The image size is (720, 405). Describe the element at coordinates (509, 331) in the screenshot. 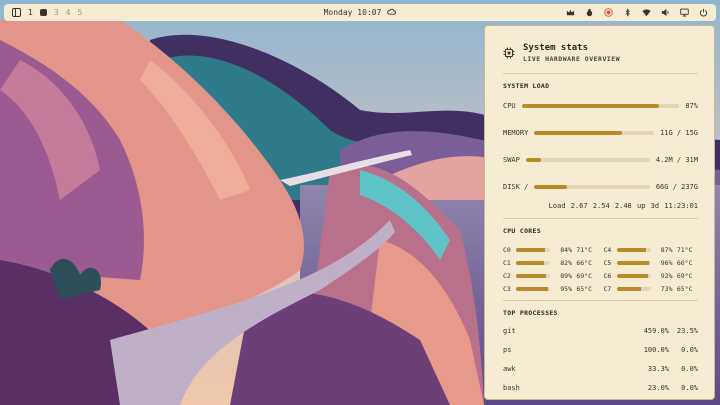

I see `process-name: git` at that location.